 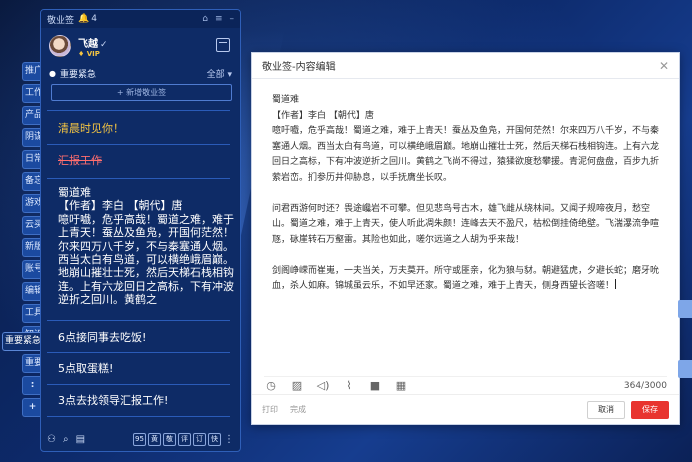 What do you see at coordinates (645, 385) in the screenshot?
I see `char-count: 364/3000` at bounding box center [645, 385].